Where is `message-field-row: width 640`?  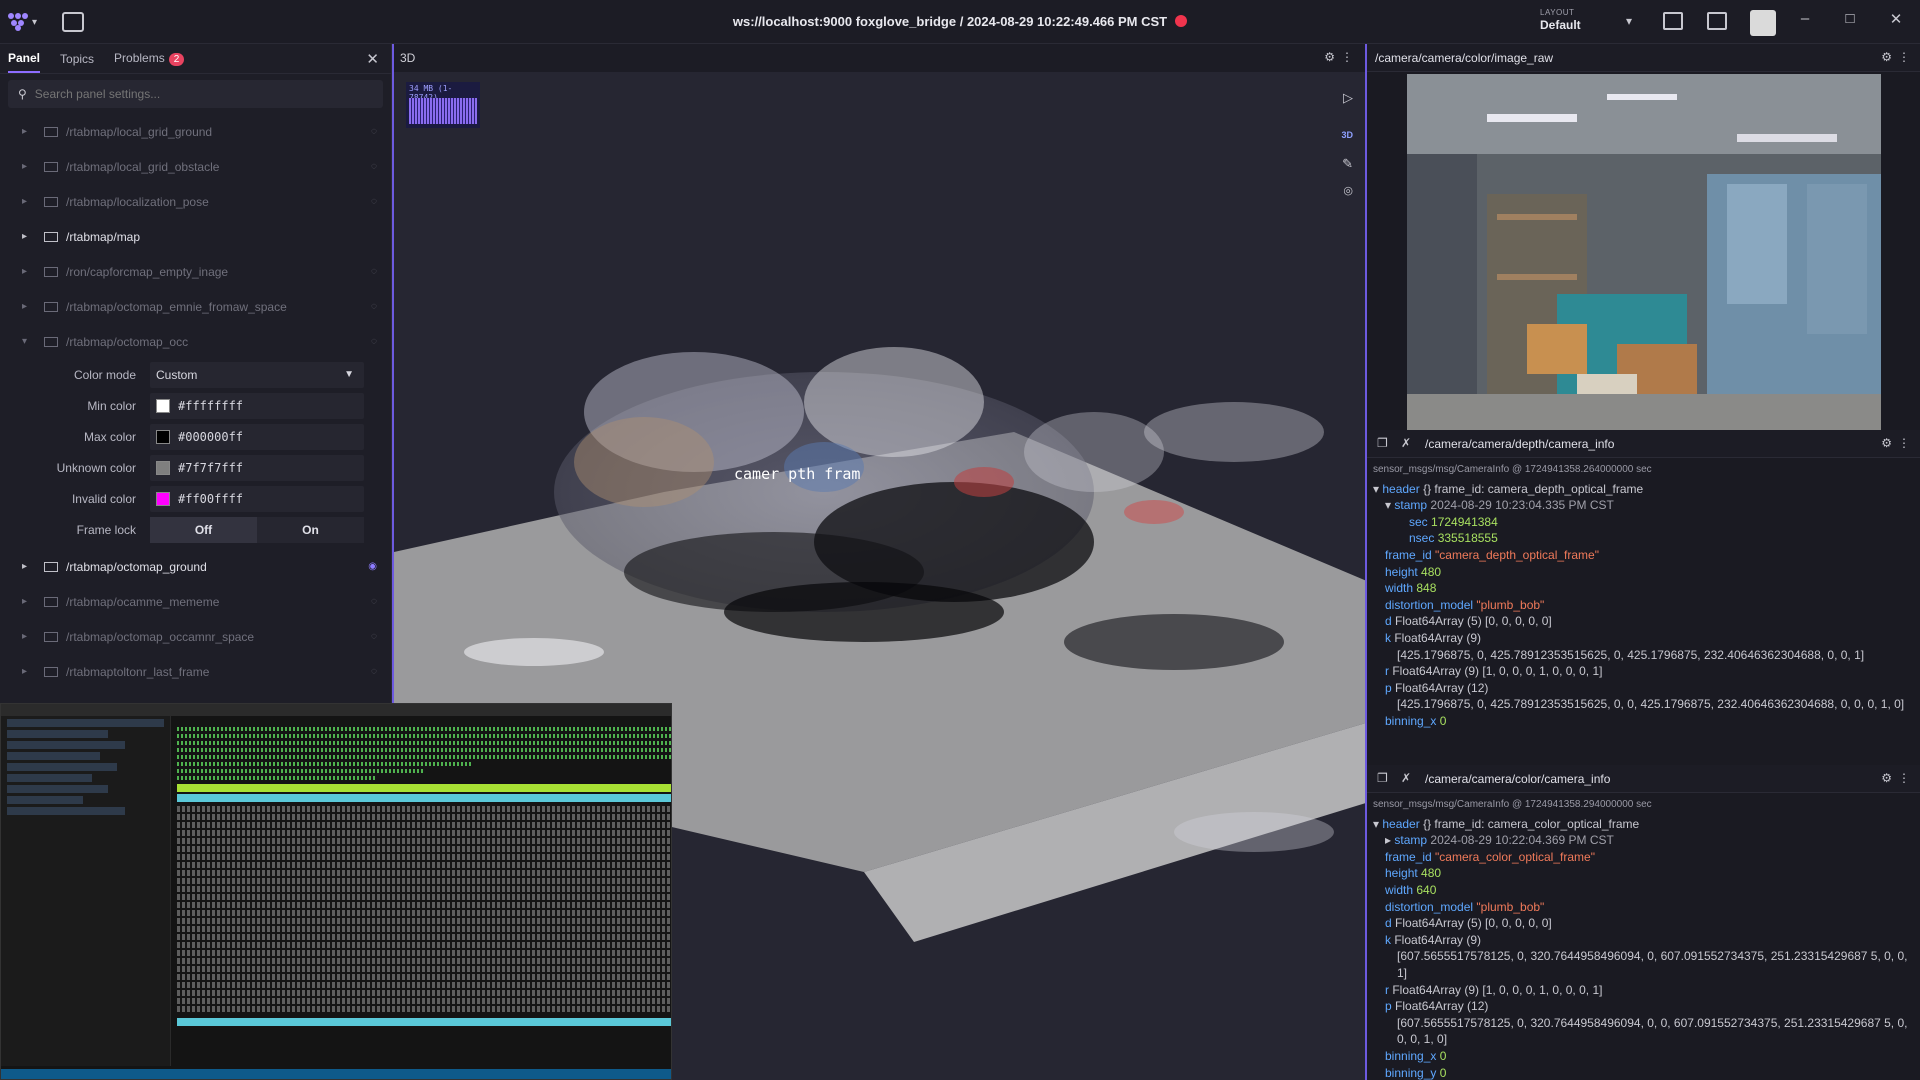 message-field-row: width 640 is located at coordinates (1646, 890).